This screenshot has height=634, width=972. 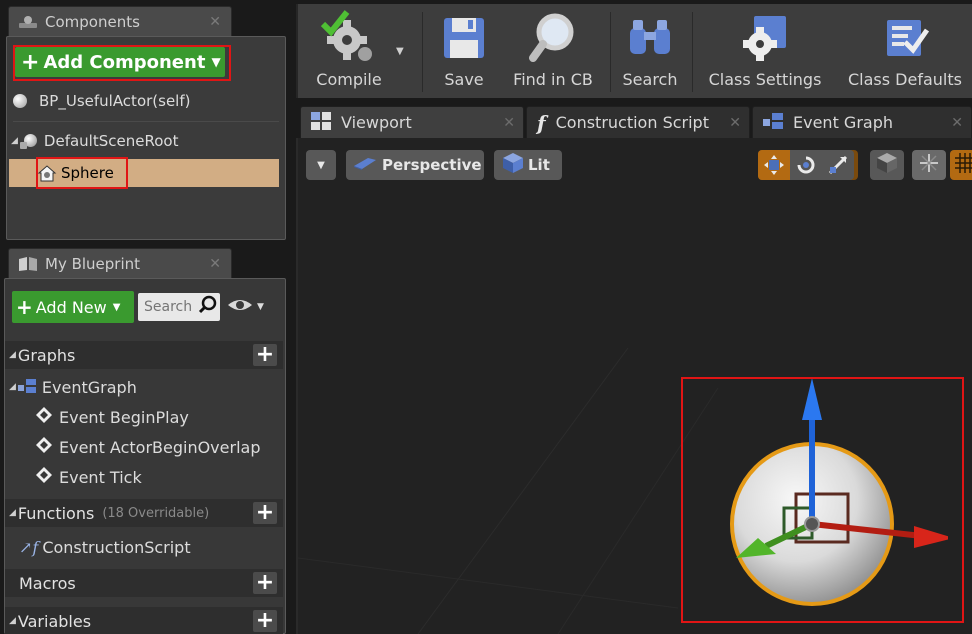 What do you see at coordinates (156, 513) in the screenshot?
I see `functions-override-count: (18 Overridable)` at bounding box center [156, 513].